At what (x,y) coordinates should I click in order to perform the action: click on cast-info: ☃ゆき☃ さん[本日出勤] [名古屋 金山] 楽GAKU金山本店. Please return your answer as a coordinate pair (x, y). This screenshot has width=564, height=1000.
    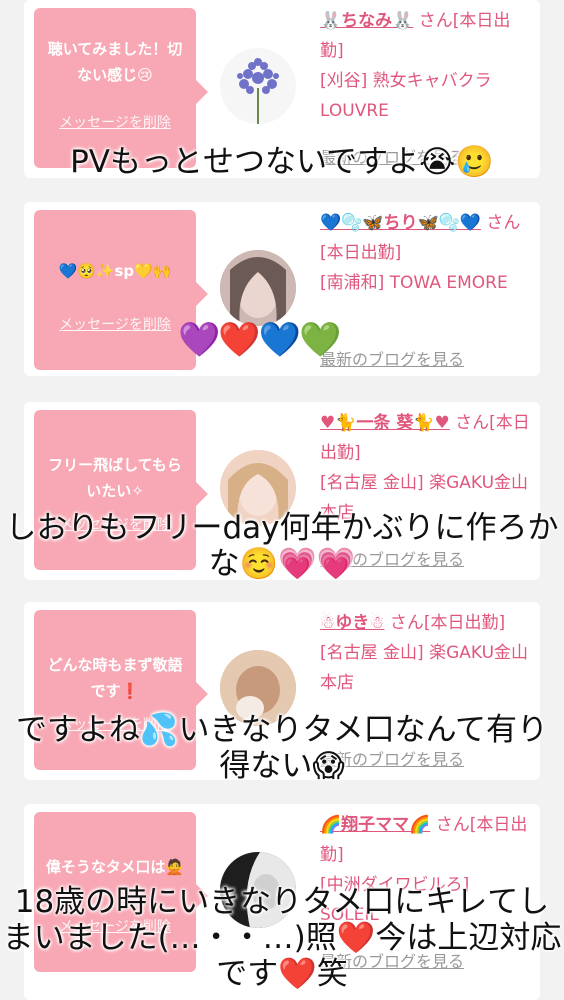
    Looking at the image, I should click on (426, 653).